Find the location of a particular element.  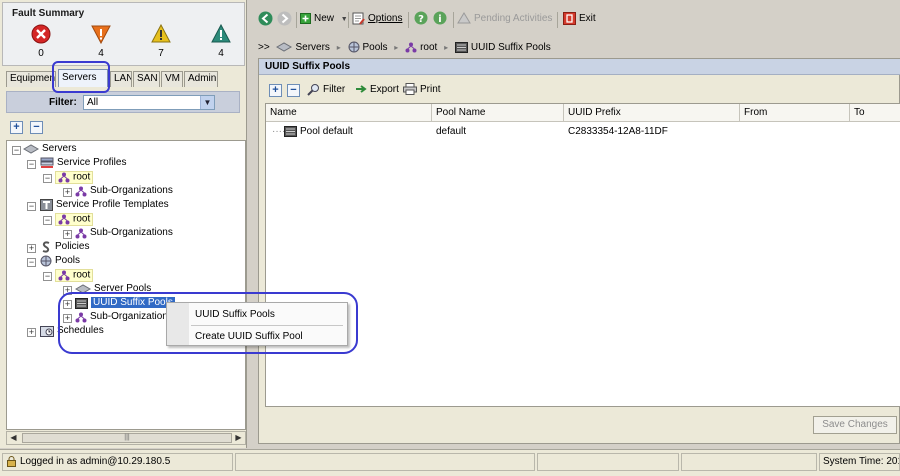

tree-node-pools: Pools is located at coordinates (60, 261).